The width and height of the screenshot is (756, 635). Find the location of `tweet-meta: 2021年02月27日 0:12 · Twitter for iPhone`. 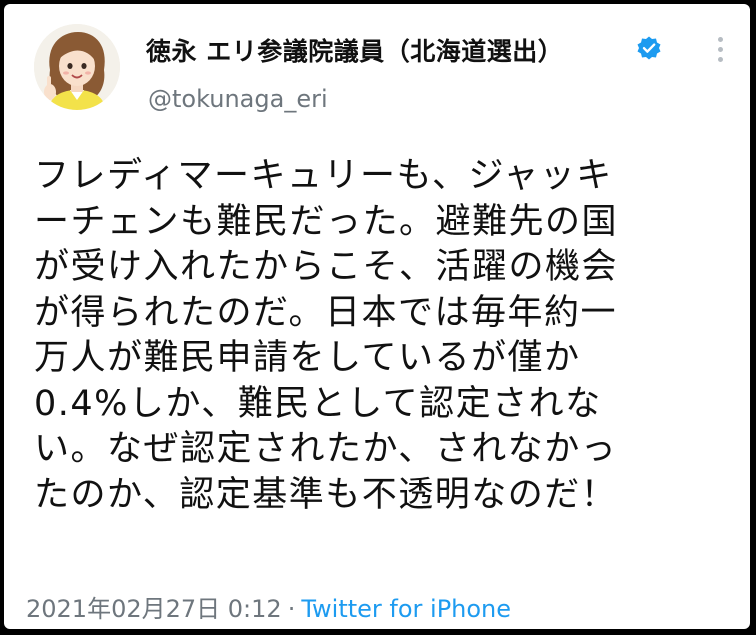

tweet-meta: 2021年02月27日 0:12 · Twitter for iPhone is located at coordinates (268, 606).